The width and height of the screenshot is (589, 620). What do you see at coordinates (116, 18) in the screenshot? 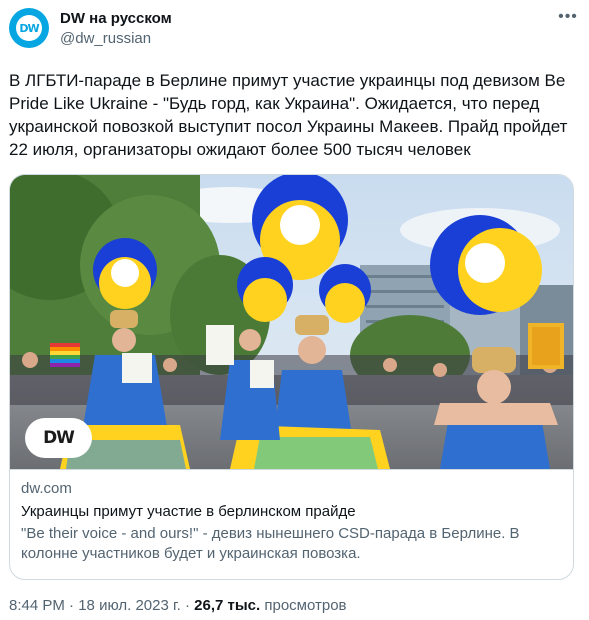
I see `account-name: DW на русском` at bounding box center [116, 18].